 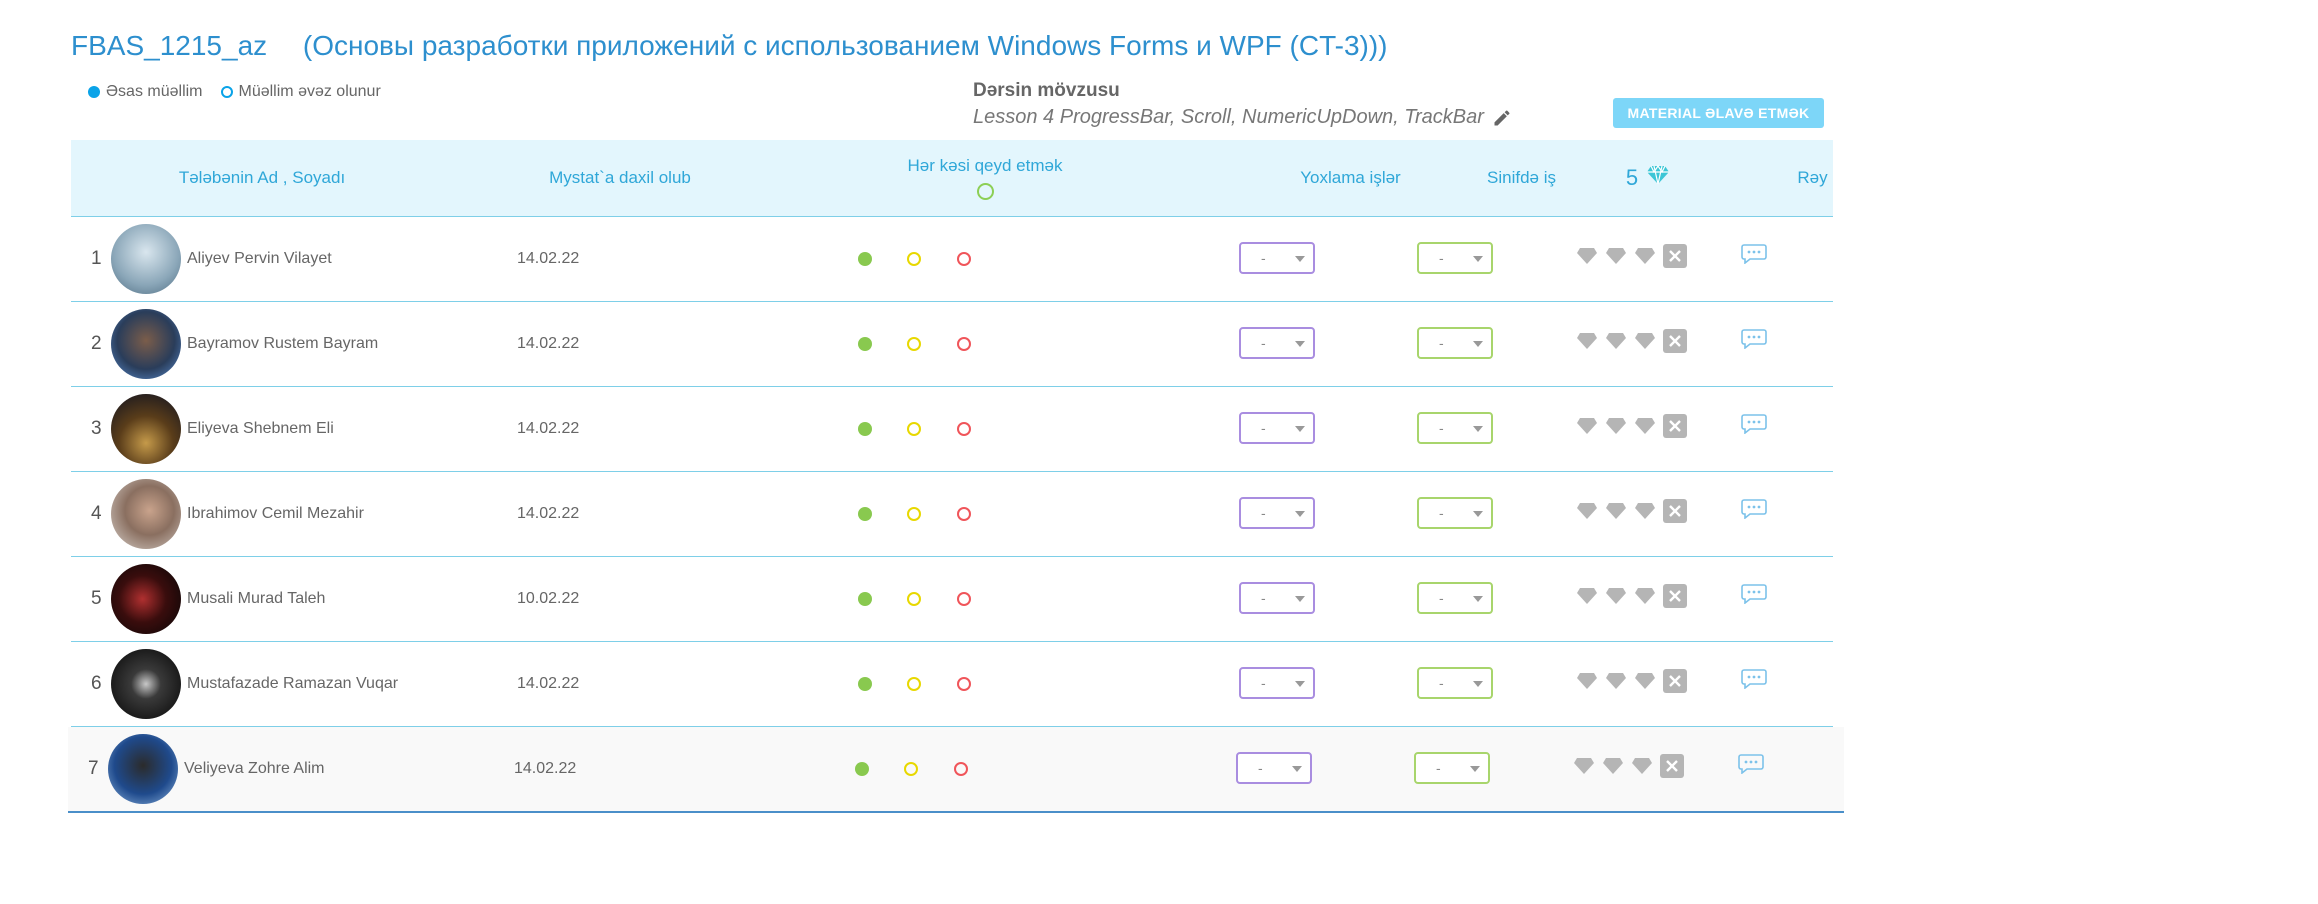 What do you see at coordinates (300, 92) in the screenshot?
I see `legend-substitute-teacher: Müəllim əvəz olunur` at bounding box center [300, 92].